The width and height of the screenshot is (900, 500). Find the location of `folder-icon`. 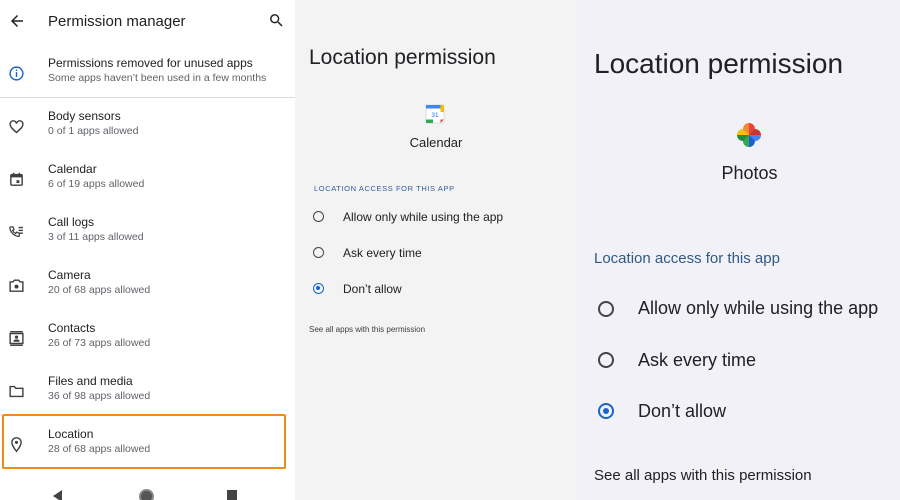

folder-icon is located at coordinates (16, 391).